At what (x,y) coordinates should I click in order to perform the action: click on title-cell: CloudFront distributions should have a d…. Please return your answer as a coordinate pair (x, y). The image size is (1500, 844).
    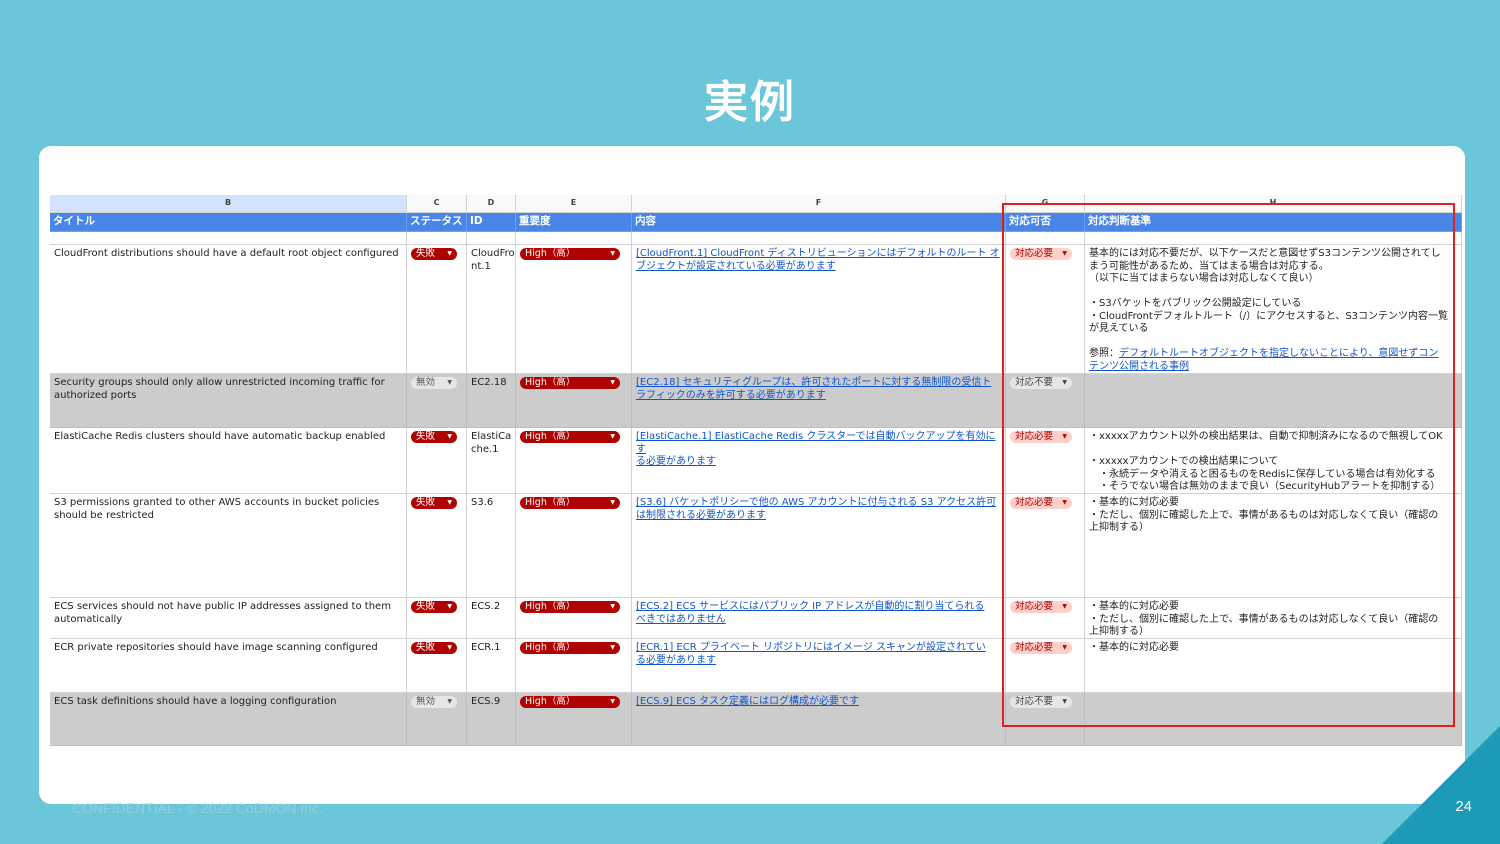
    Looking at the image, I should click on (228, 309).